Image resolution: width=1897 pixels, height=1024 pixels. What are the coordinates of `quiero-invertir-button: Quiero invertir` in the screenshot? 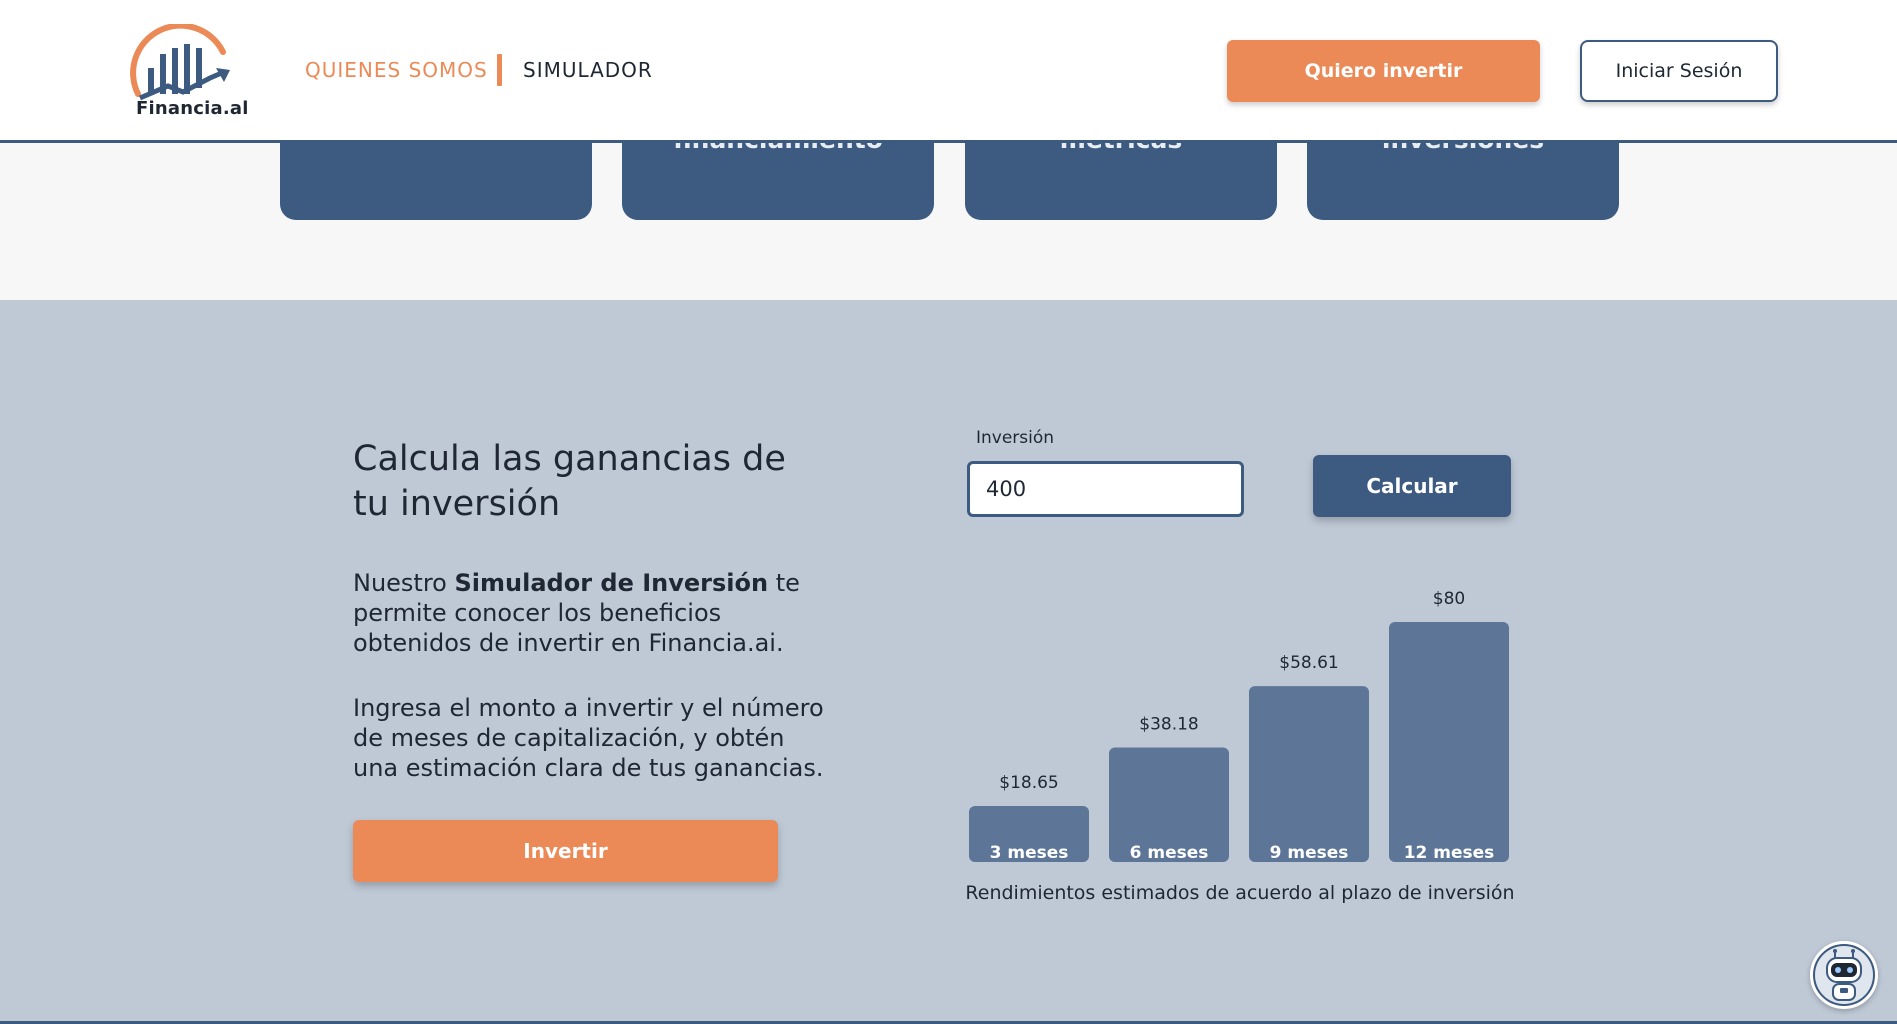 It's located at (1383, 71).